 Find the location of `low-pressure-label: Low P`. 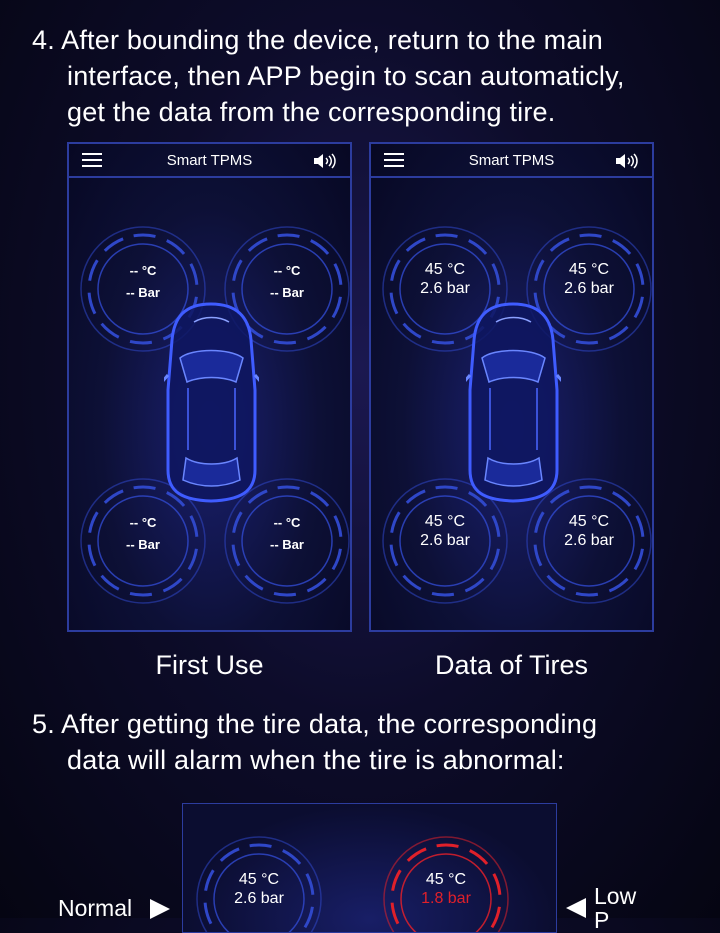

low-pressure-label: Low P is located at coordinates (615, 908).